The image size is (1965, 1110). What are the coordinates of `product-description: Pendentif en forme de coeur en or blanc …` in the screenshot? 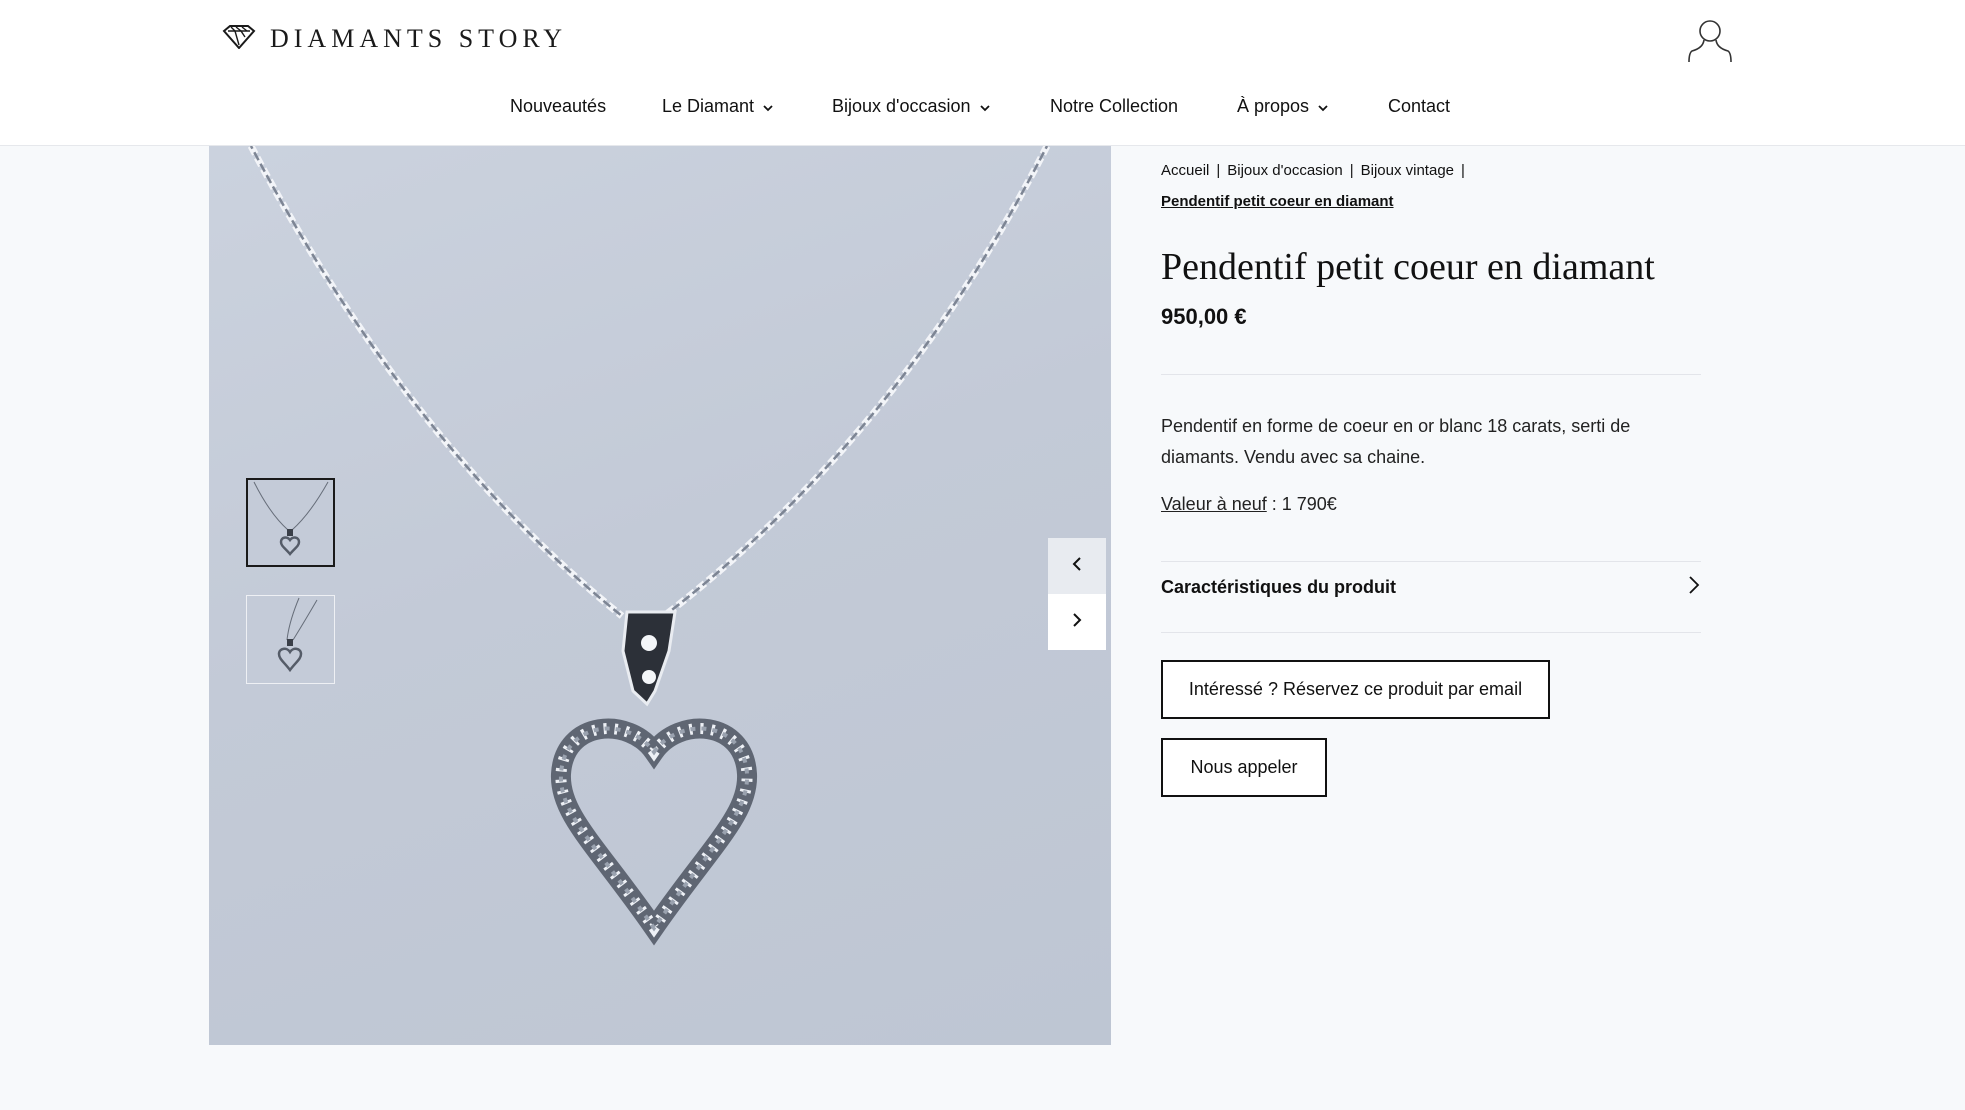 It's located at (1396, 441).